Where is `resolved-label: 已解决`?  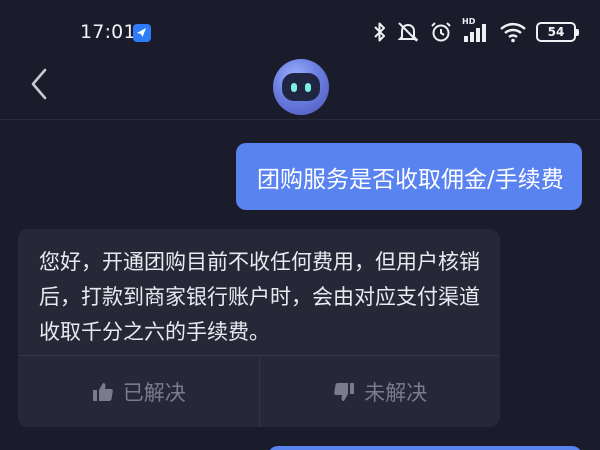 resolved-label: 已解决 is located at coordinates (154, 392).